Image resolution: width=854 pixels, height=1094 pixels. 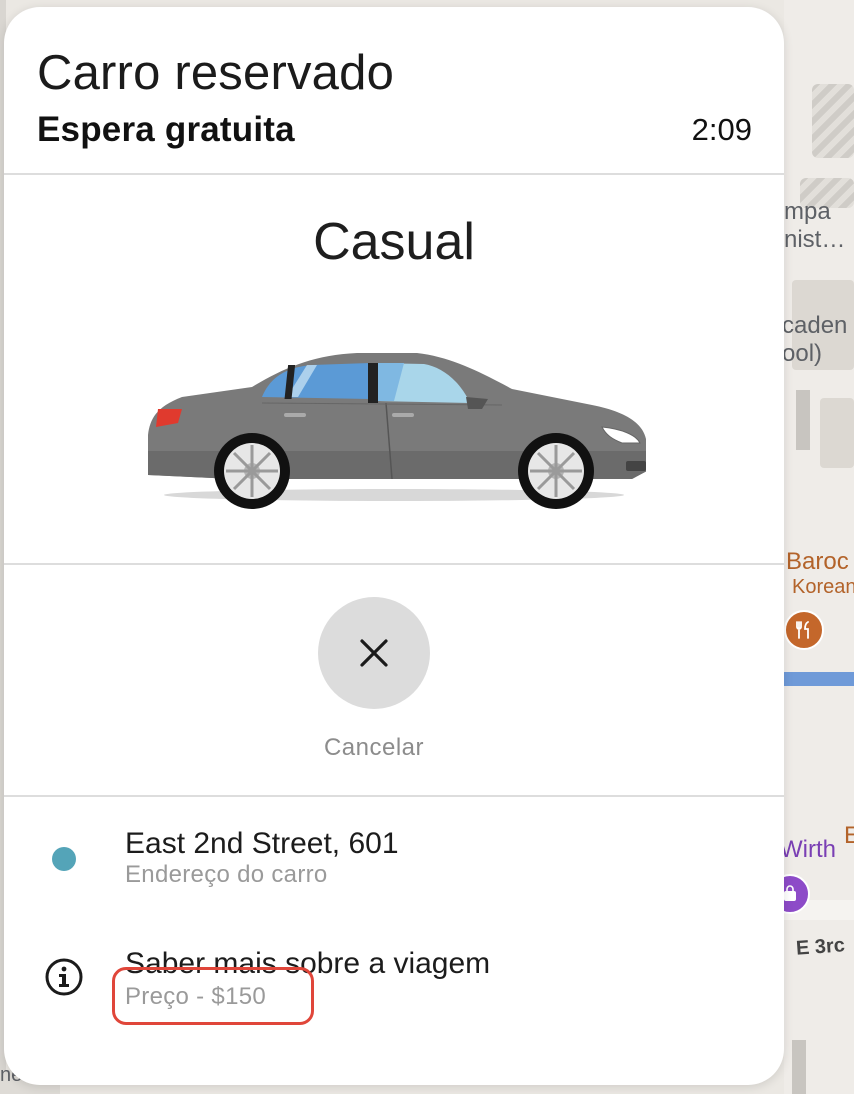 What do you see at coordinates (308, 963) in the screenshot?
I see `trip-info-title: Saber mais sobre a viagem` at bounding box center [308, 963].